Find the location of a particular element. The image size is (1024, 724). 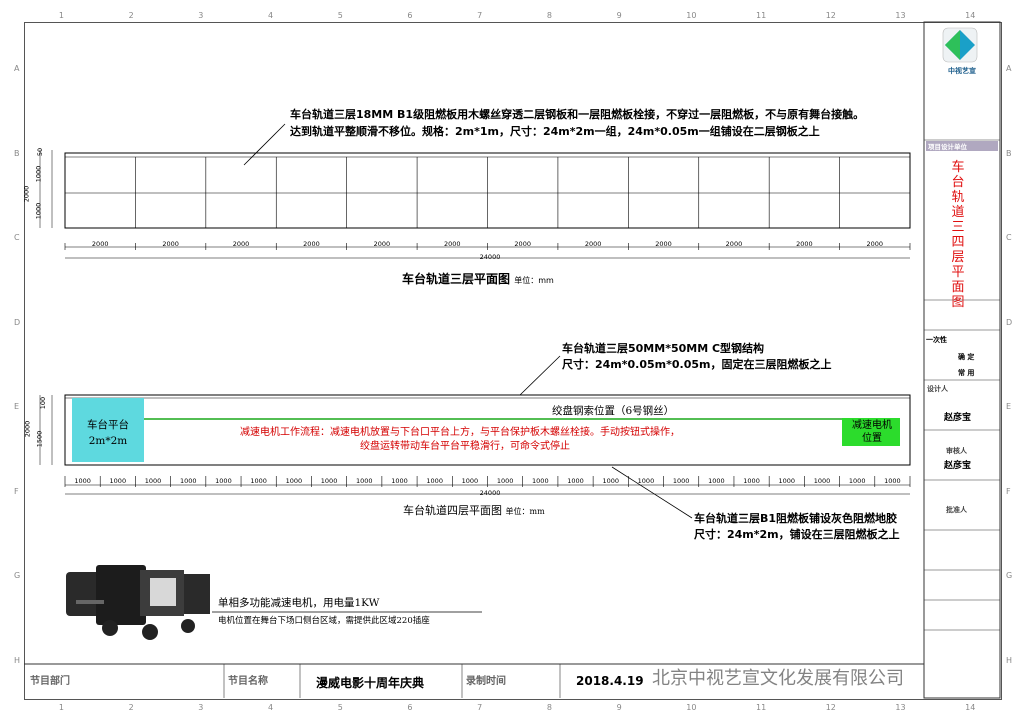

tb-label-designer: 设计人 is located at coordinates (937, 389).